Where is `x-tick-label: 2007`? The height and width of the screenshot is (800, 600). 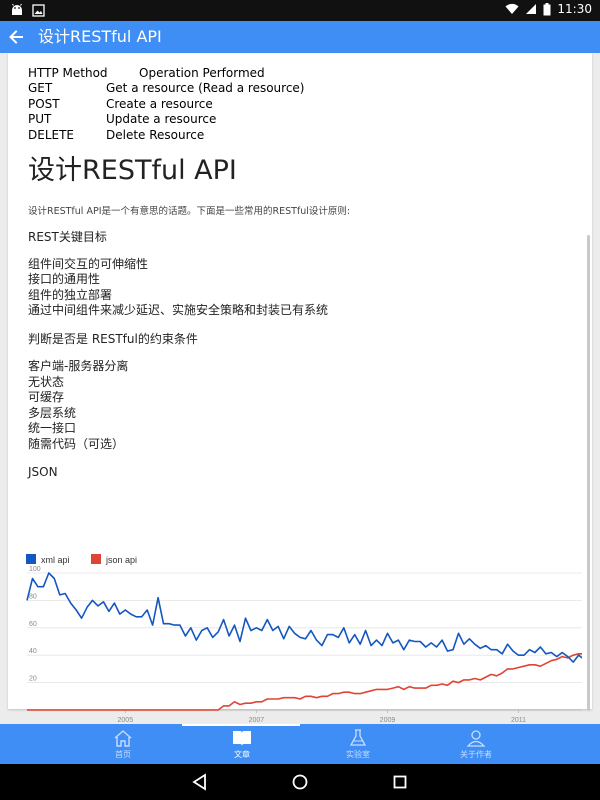
x-tick-label: 2007 is located at coordinates (257, 720).